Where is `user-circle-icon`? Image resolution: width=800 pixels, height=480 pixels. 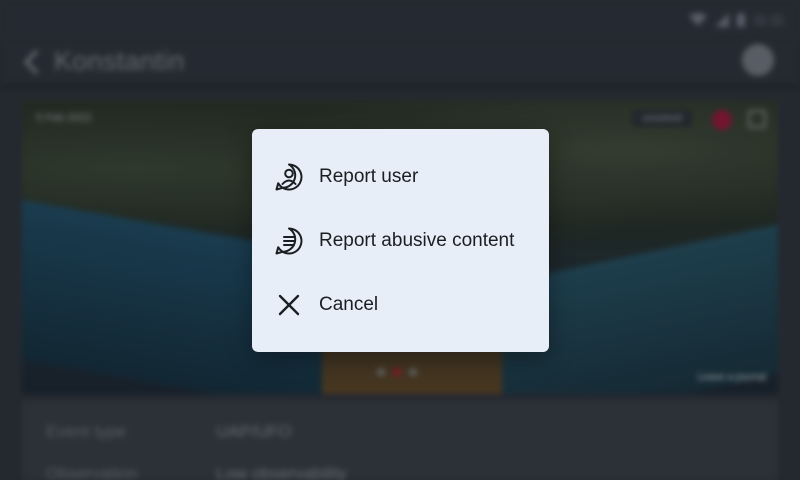 user-circle-icon is located at coordinates (289, 177).